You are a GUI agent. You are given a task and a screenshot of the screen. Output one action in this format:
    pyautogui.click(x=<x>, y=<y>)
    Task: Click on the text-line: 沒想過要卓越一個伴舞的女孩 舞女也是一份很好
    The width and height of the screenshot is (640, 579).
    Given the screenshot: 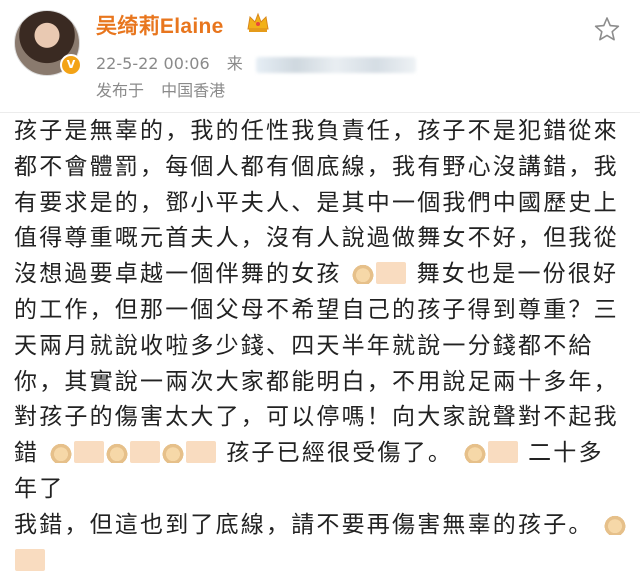 What is the action you would take?
    pyautogui.click(x=321, y=275)
    